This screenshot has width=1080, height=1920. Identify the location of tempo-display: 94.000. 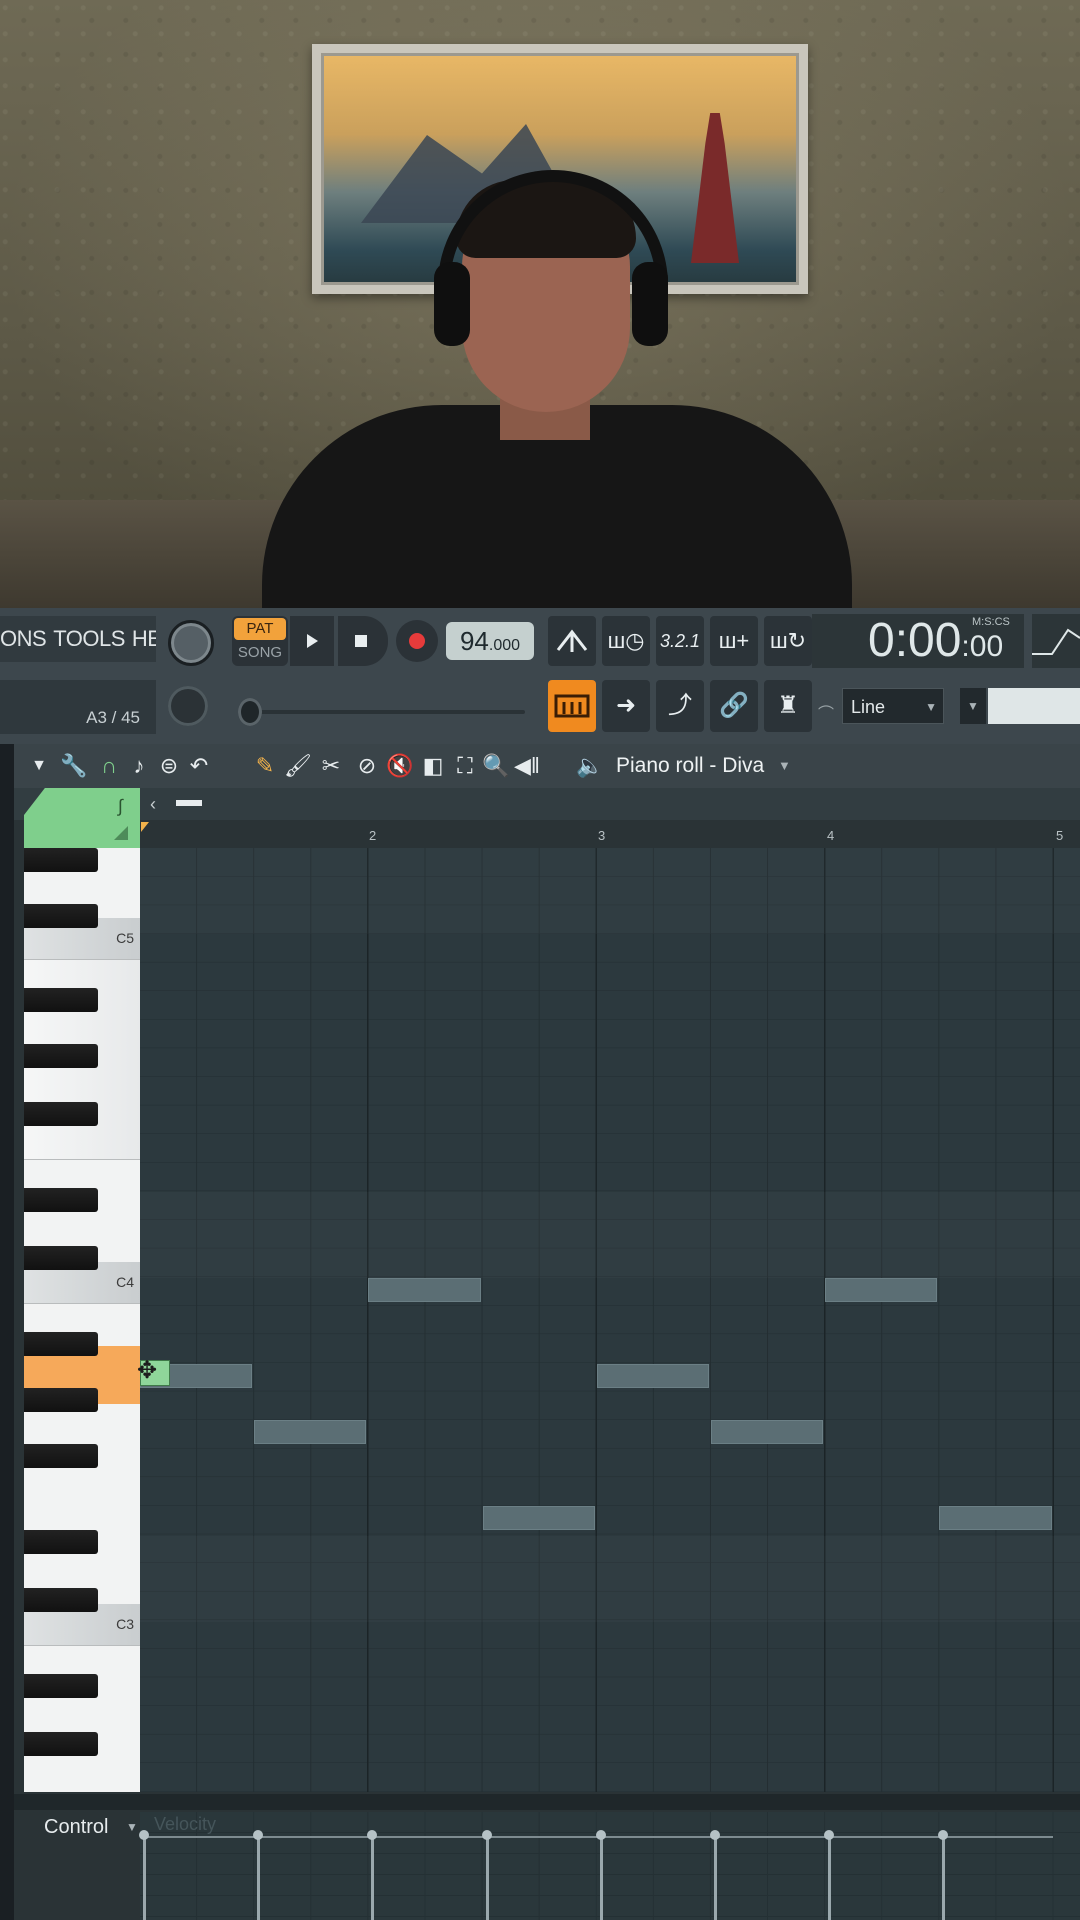
(490, 641).